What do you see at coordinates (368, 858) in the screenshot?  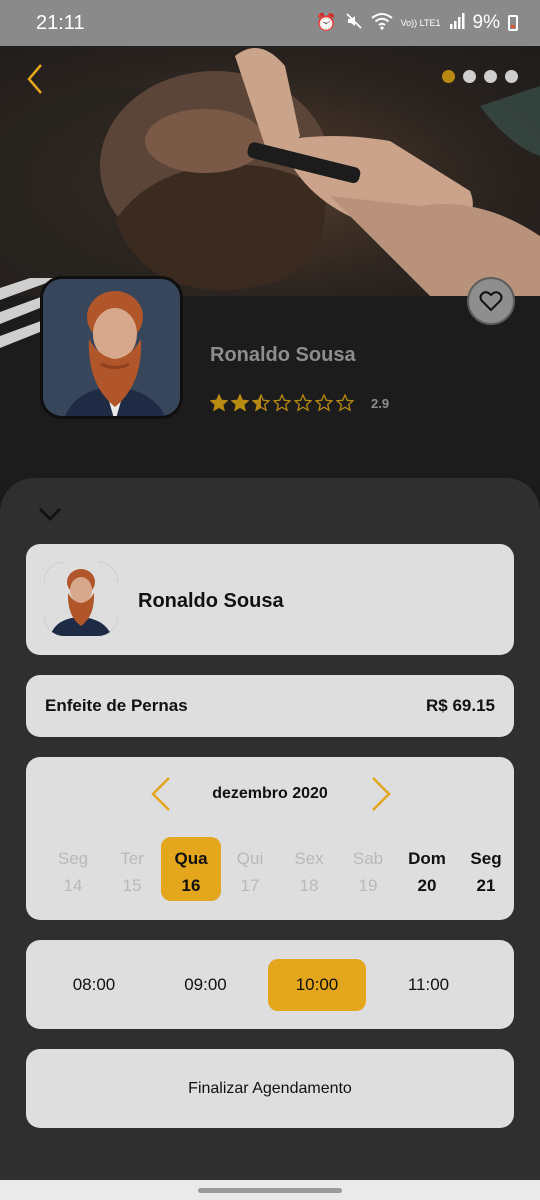 I see `day-name: Sab` at bounding box center [368, 858].